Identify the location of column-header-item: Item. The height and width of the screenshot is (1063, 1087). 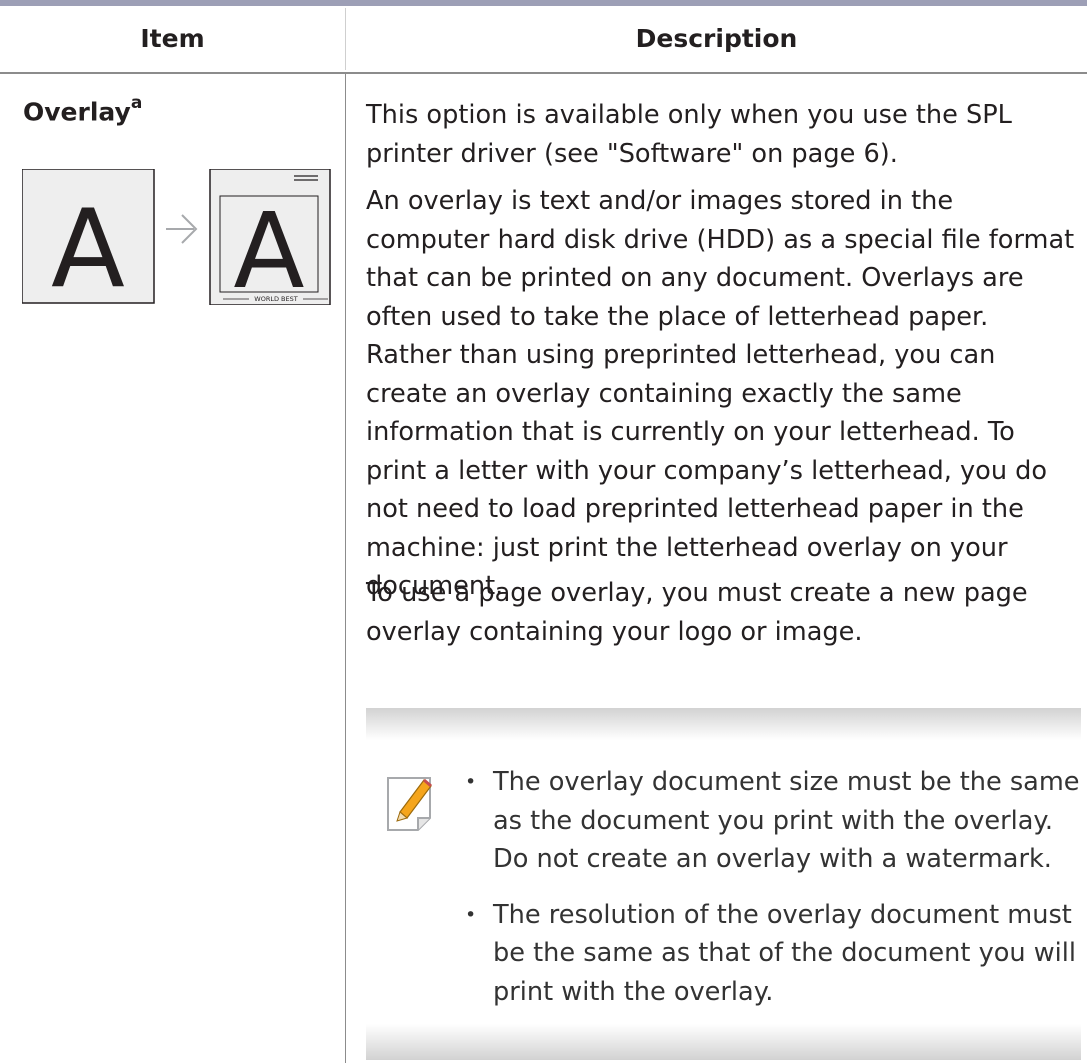
(172, 38).